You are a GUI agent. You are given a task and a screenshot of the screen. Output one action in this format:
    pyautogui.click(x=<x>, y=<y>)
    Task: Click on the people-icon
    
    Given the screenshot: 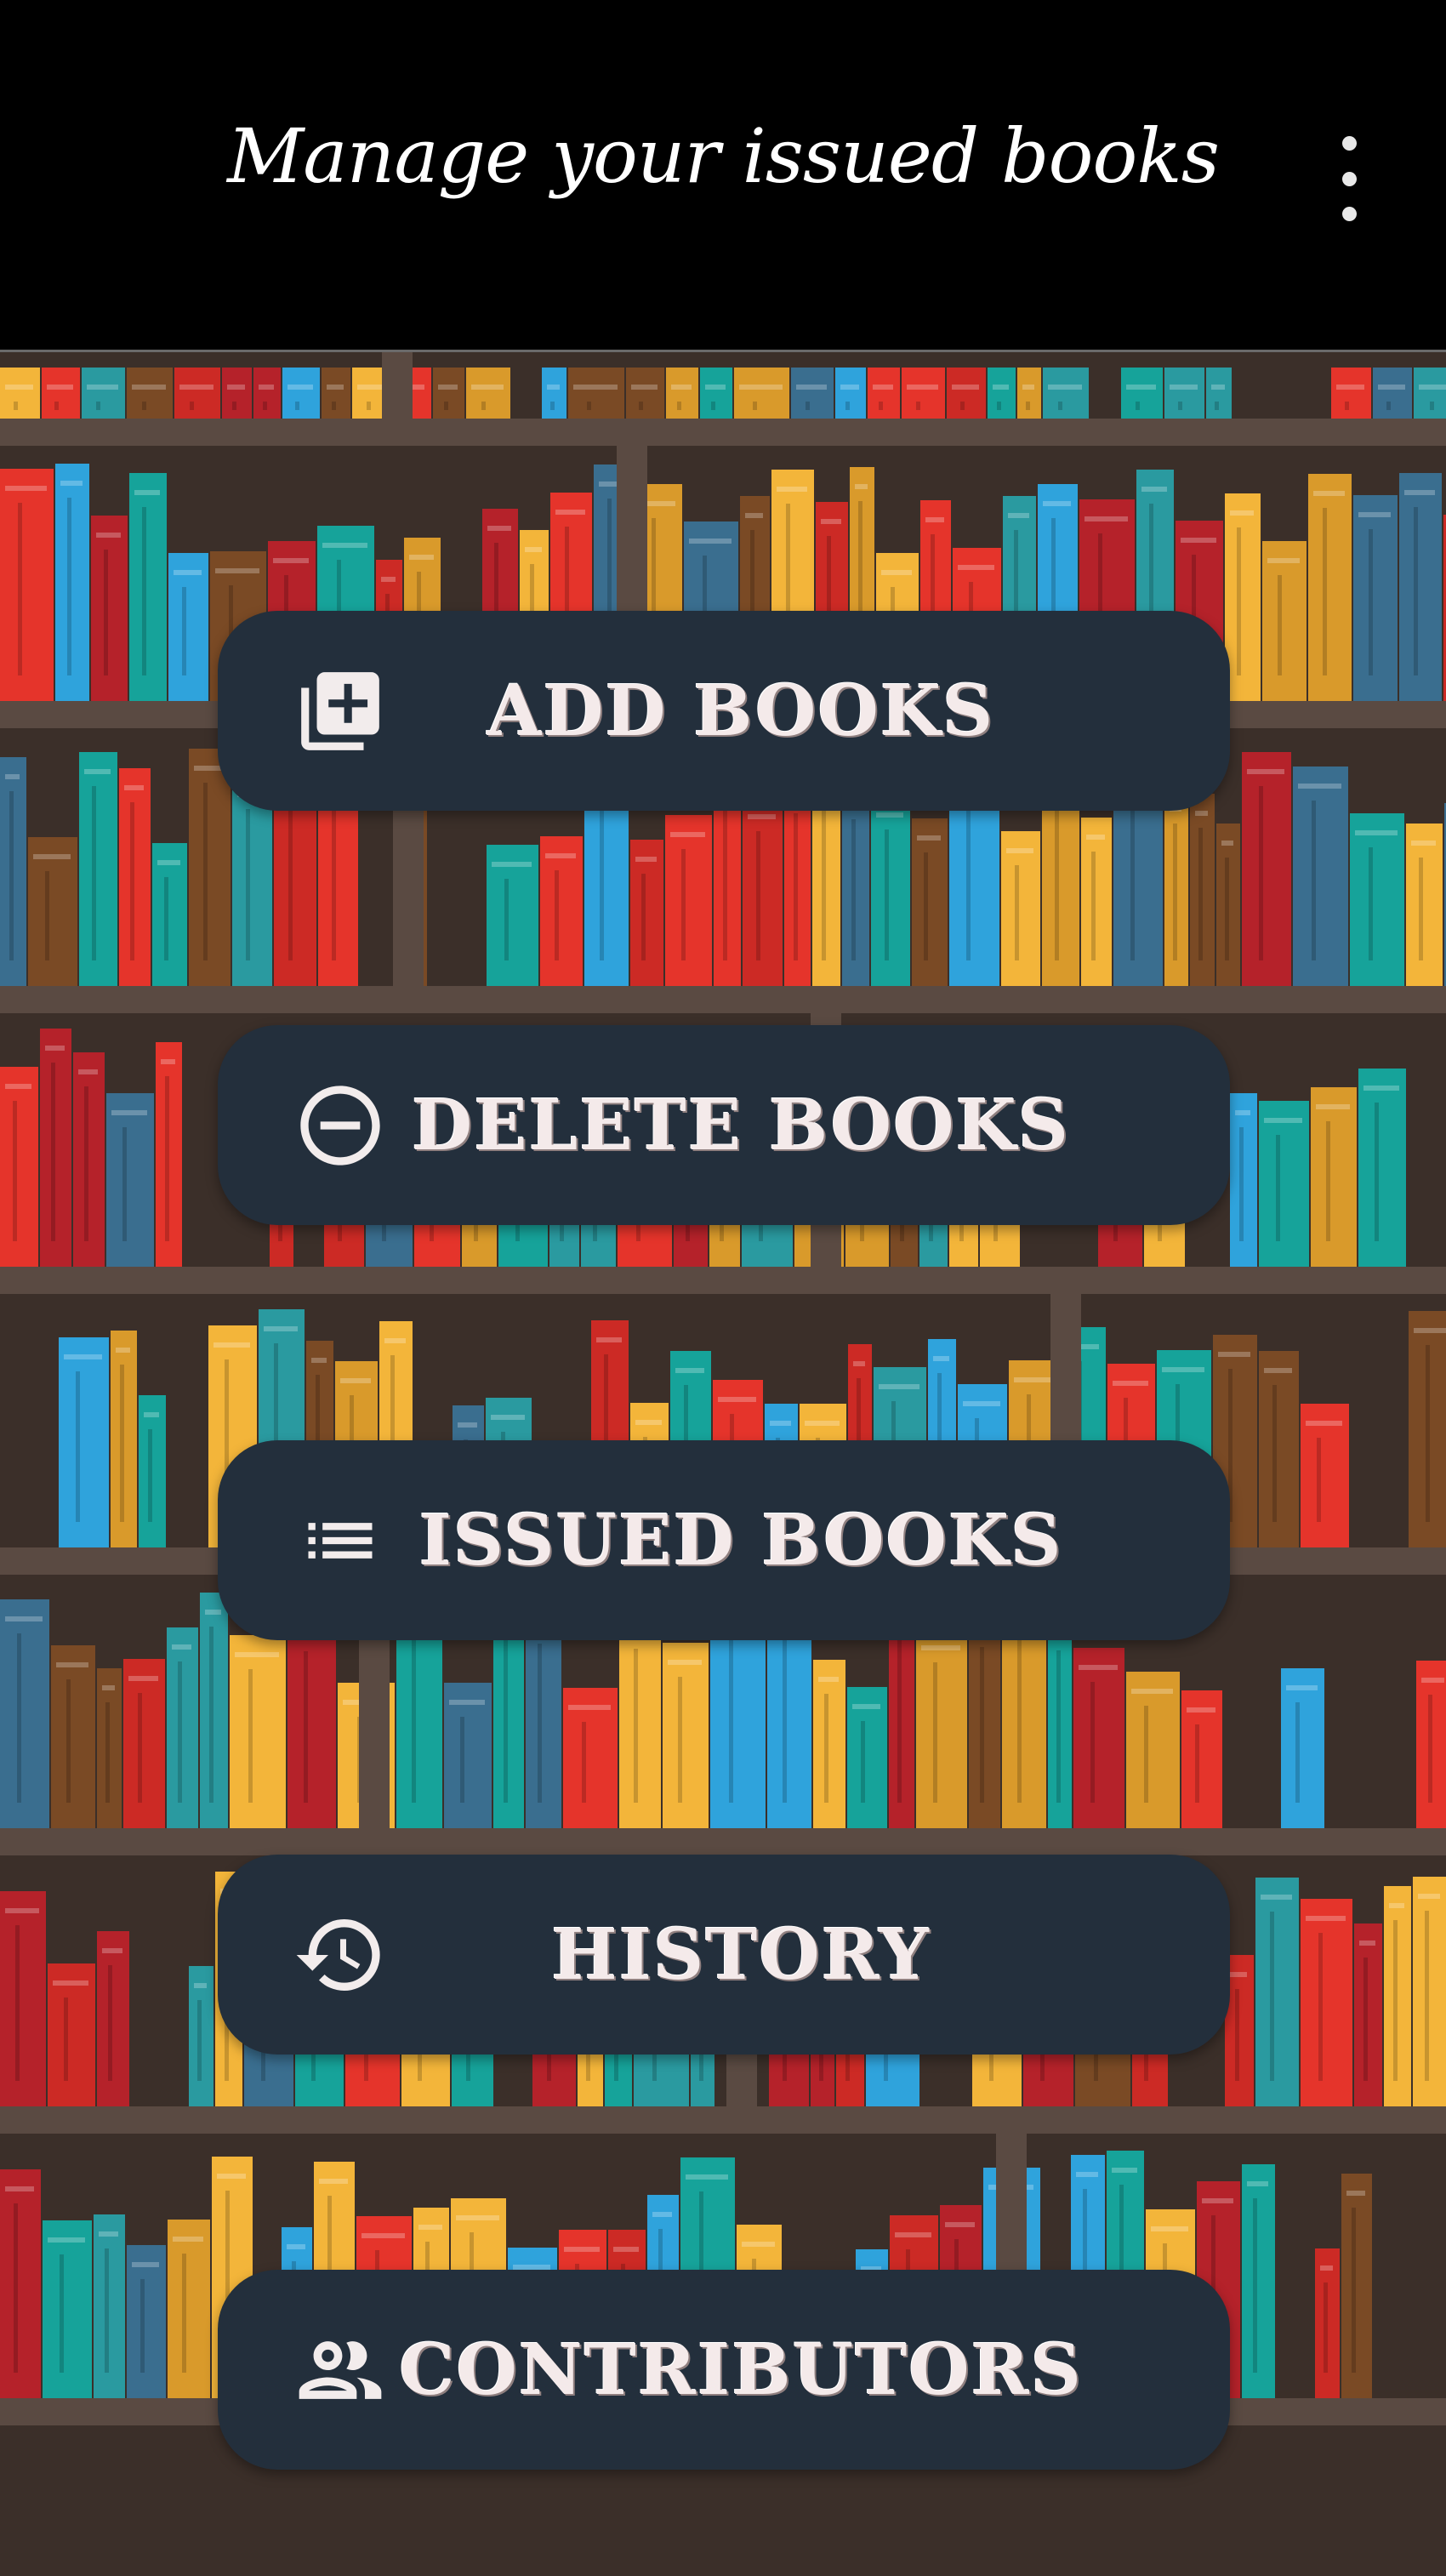 What is the action you would take?
    pyautogui.click(x=340, y=2370)
    